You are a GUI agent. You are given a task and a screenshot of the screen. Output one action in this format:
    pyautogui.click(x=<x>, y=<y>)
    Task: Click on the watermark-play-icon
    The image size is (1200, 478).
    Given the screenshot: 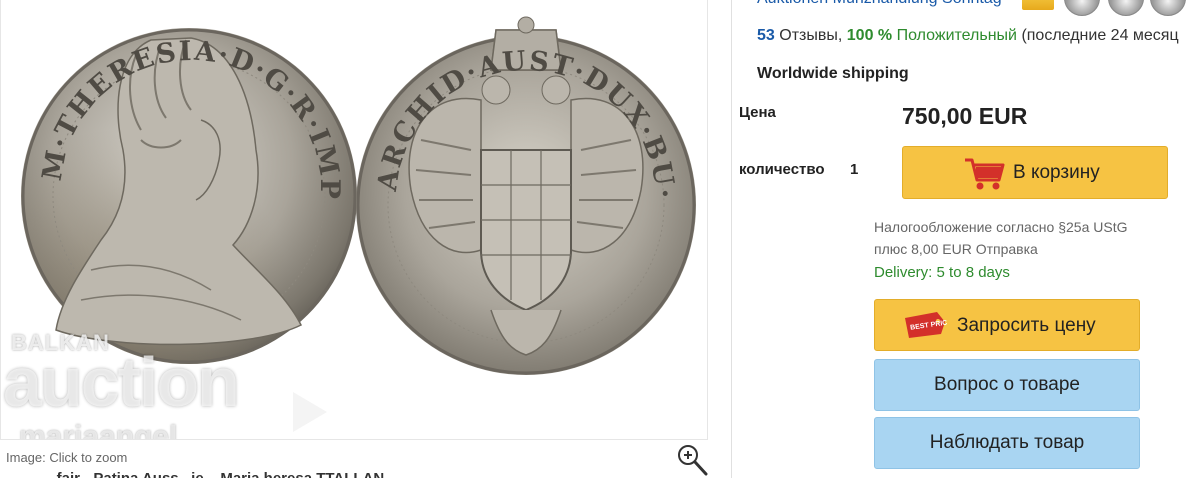 What is the action you would take?
    pyautogui.click(x=310, y=412)
    